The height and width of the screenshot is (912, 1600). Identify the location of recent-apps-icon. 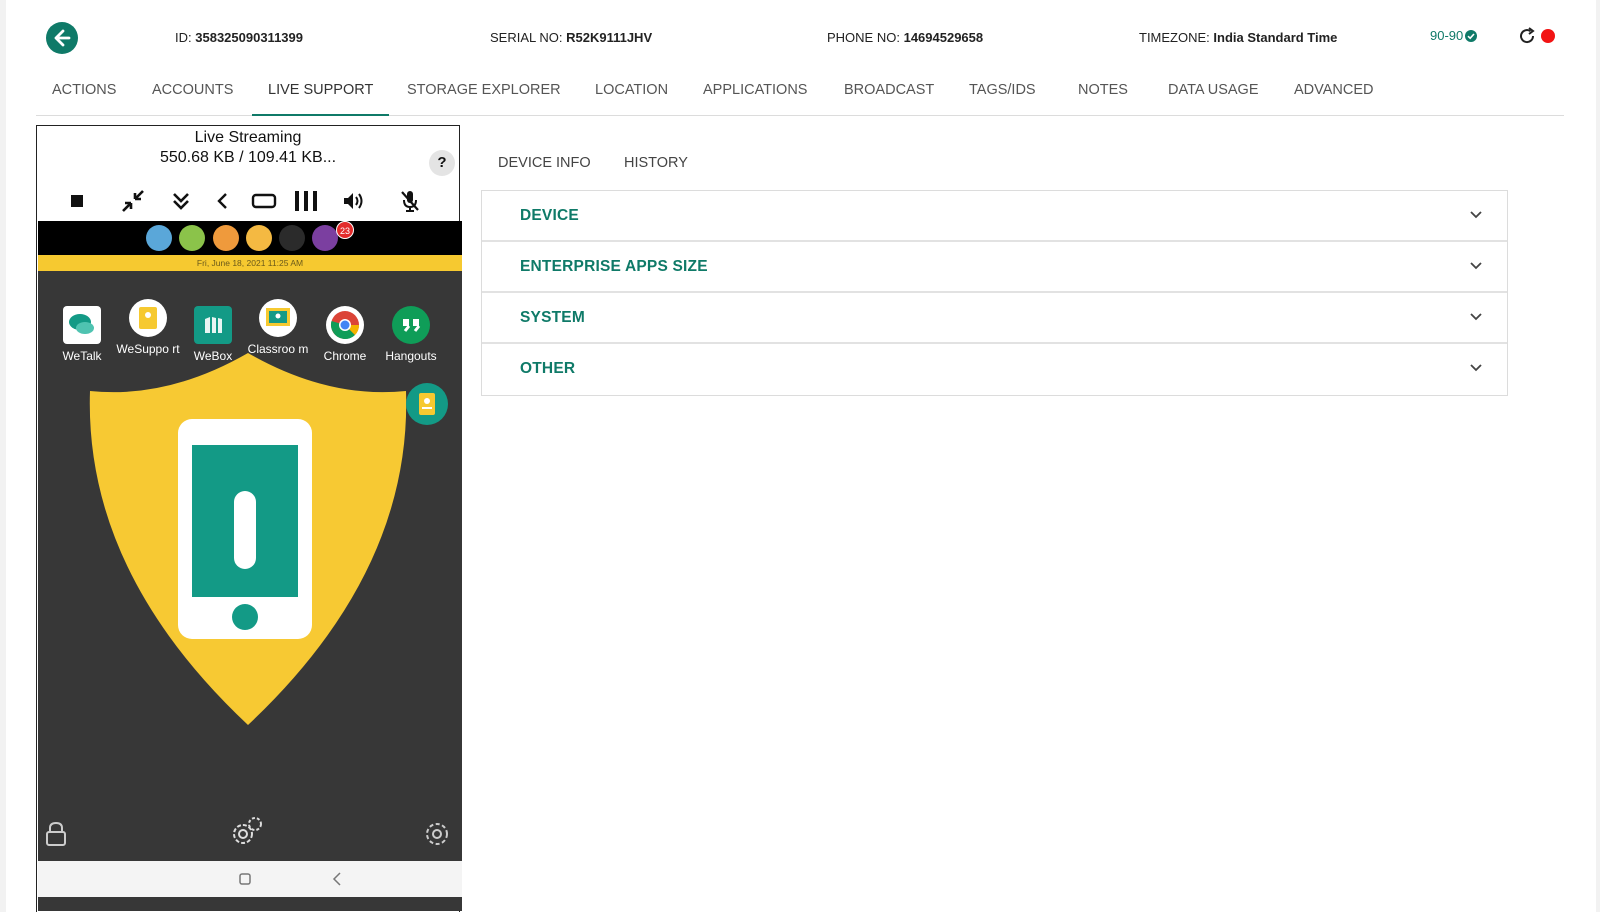
(306, 201).